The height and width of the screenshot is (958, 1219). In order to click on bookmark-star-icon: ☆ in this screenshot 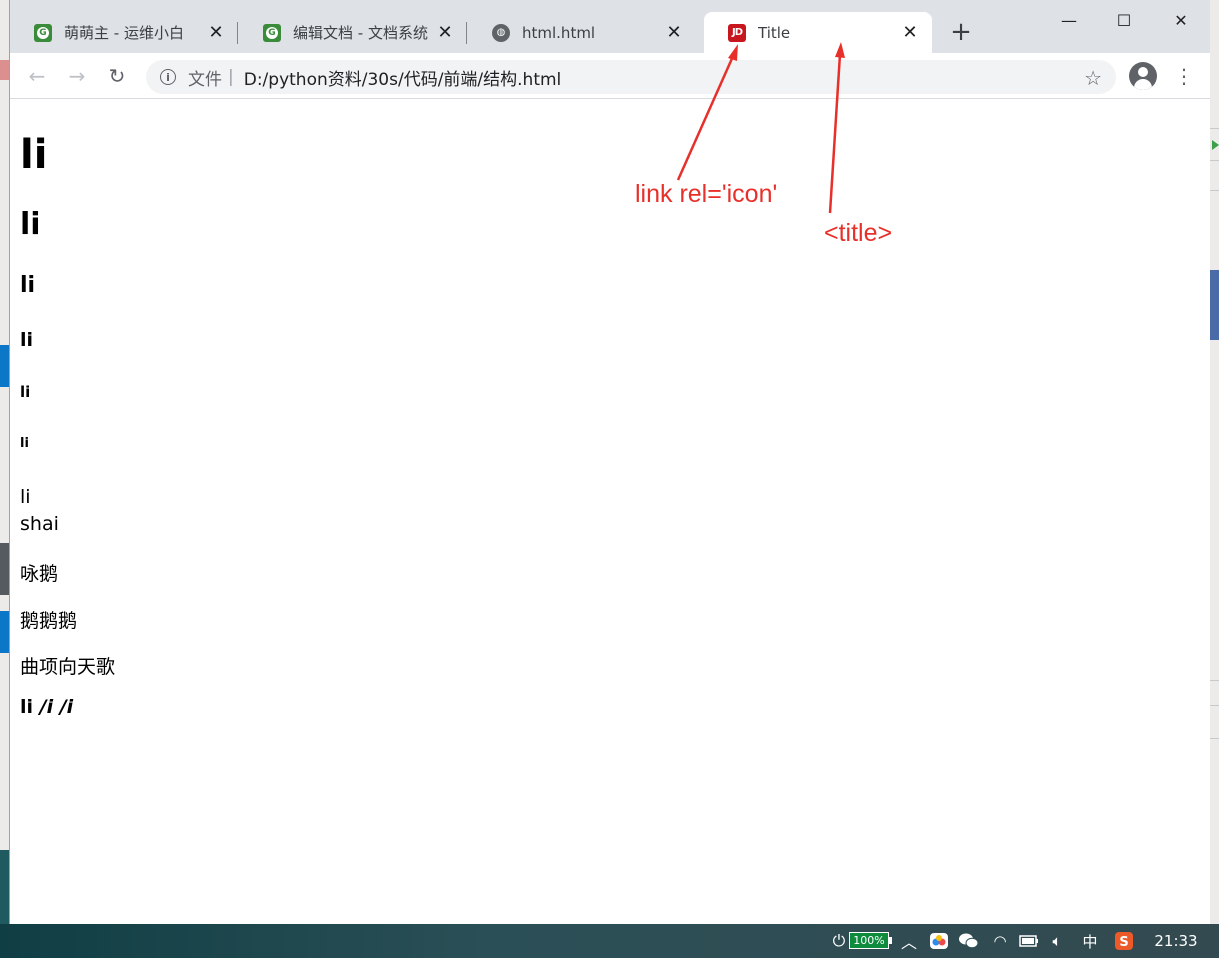, I will do `click(1093, 78)`.